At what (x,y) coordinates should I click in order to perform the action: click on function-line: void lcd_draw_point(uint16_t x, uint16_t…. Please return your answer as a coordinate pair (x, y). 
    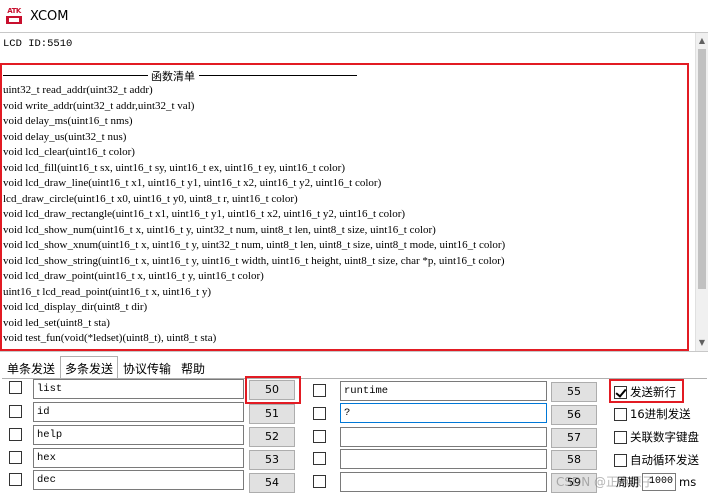
    Looking at the image, I should click on (133, 276).